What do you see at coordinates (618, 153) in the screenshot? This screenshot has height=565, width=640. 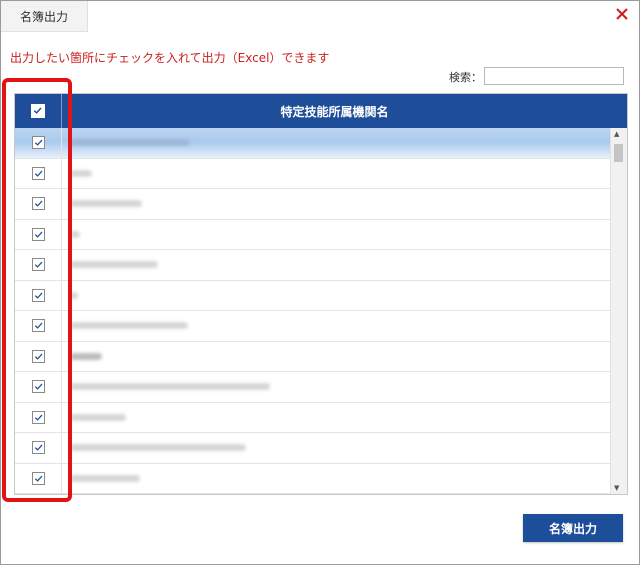 I see `scrollbar-thumb` at bounding box center [618, 153].